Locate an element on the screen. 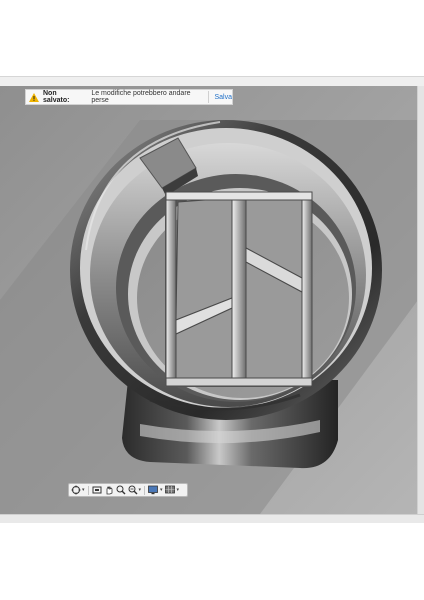 This screenshot has height=600, width=424. notification-divider is located at coordinates (208, 97).